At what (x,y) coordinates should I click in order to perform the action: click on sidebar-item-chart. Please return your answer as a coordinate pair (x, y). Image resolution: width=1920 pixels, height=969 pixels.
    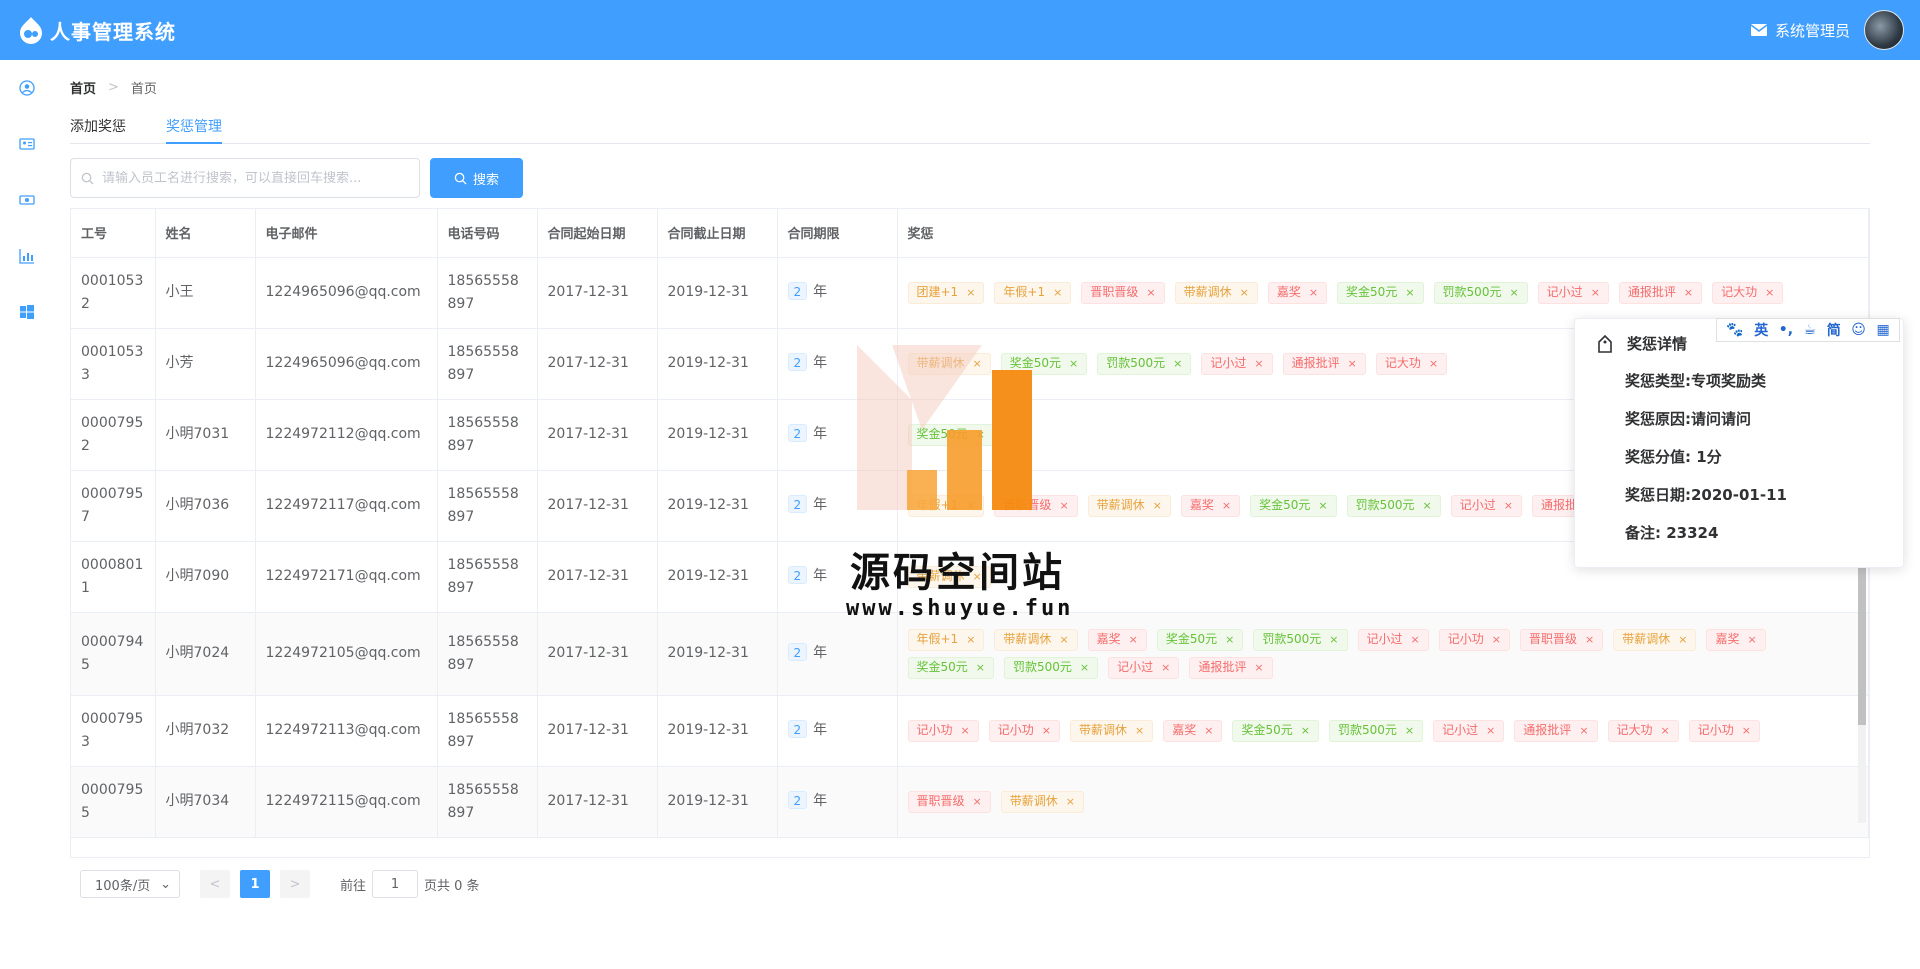
    Looking at the image, I should click on (27, 256).